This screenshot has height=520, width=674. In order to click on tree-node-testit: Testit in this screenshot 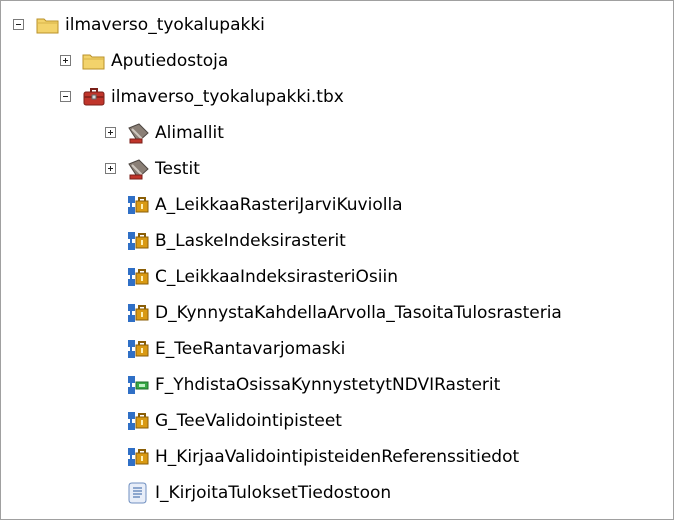, I will do `click(337, 169)`.